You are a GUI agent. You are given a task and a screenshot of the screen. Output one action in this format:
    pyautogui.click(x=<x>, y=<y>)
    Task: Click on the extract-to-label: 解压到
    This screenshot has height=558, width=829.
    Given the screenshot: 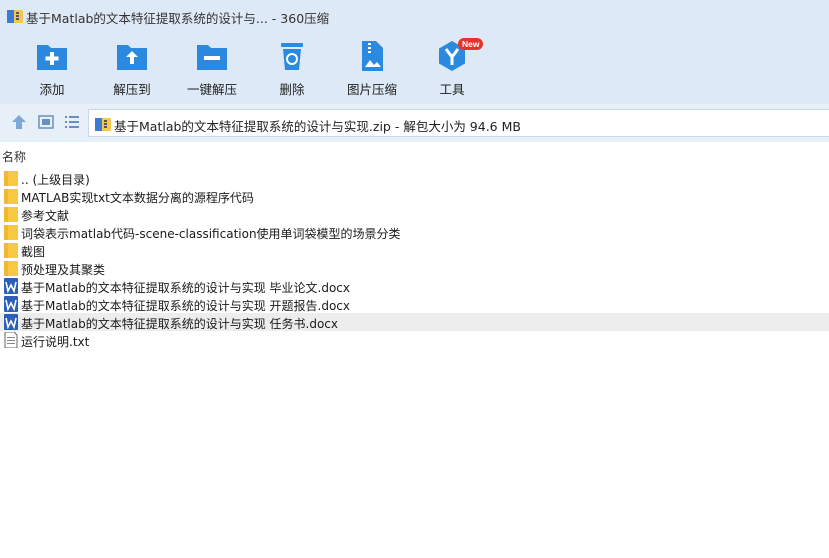 What is the action you would take?
    pyautogui.click(x=132, y=89)
    